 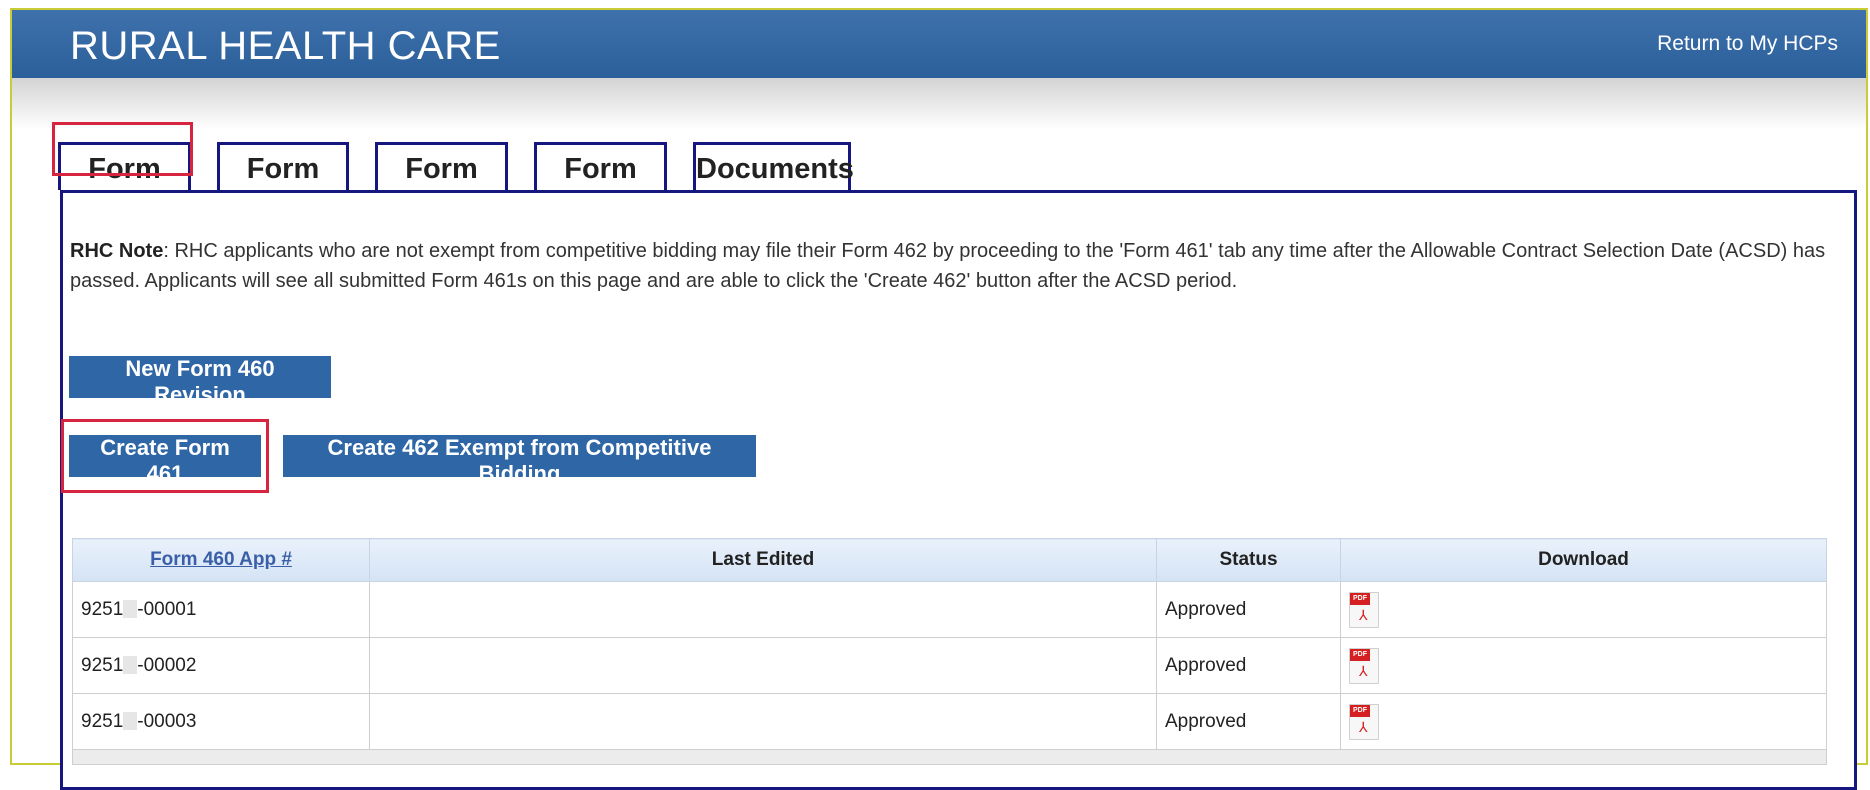 I want to click on site-title: RURAL HEALTH CARE, so click(x=285, y=46).